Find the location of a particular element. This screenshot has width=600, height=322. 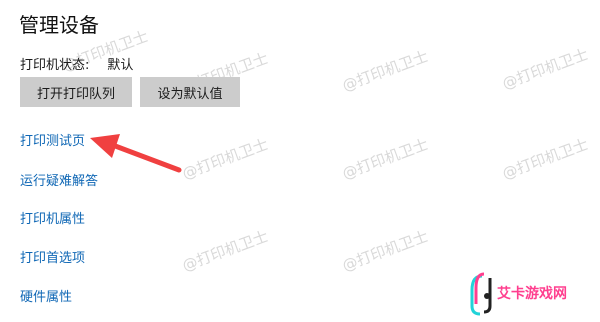

print-test-page-link: 打印测试页 is located at coordinates (52, 139).